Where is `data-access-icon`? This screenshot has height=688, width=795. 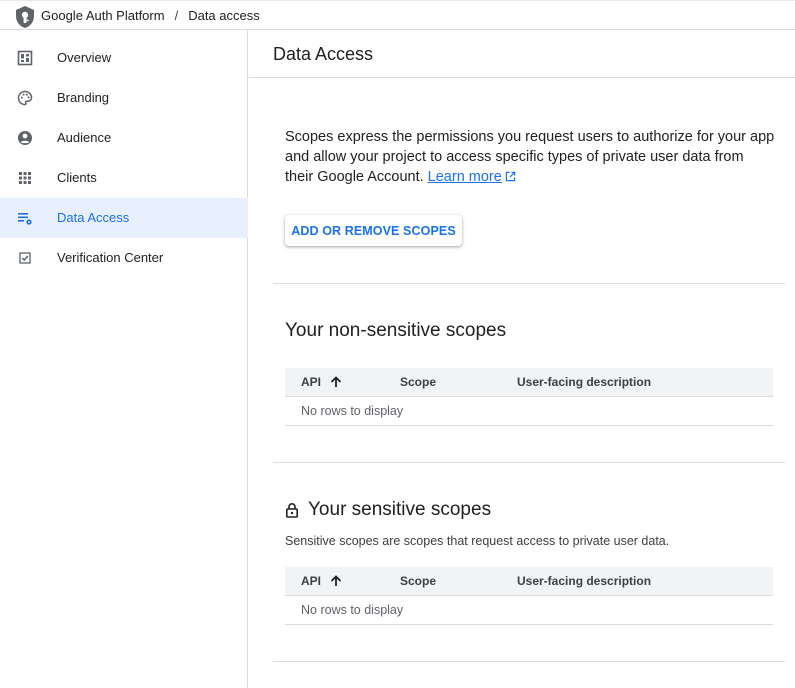
data-access-icon is located at coordinates (25, 219).